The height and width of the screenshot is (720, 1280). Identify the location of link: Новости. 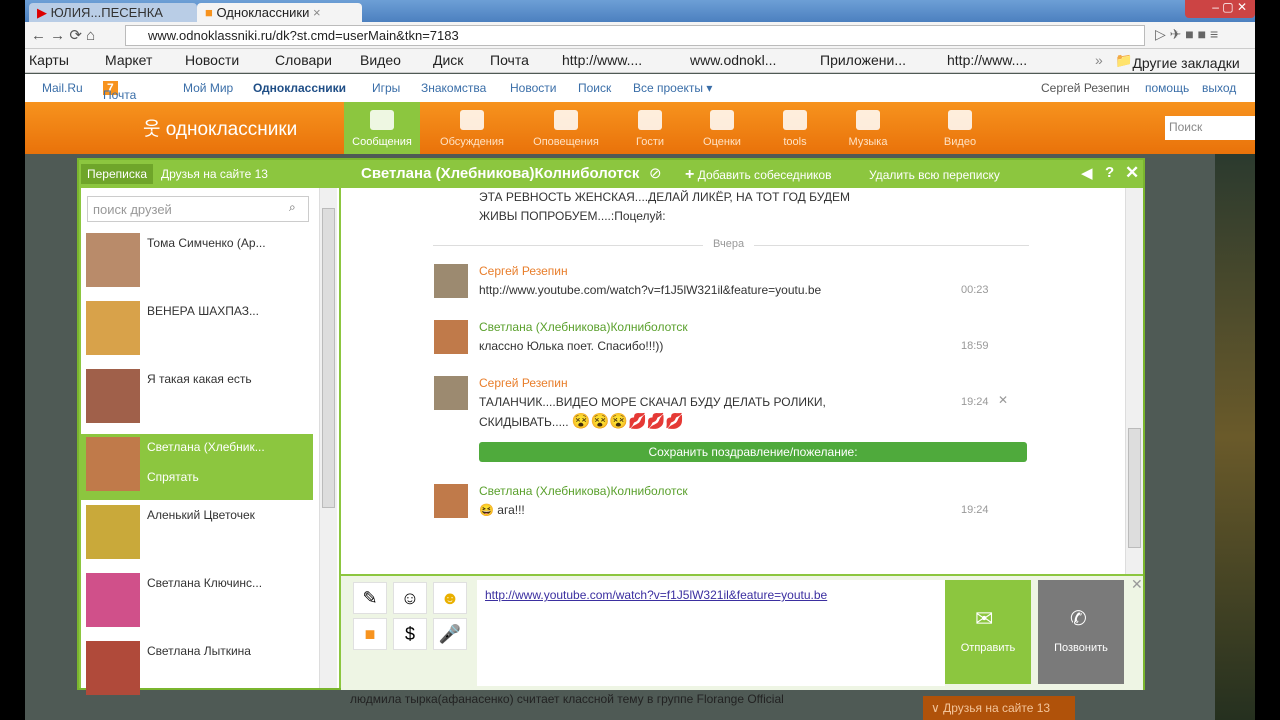
(533, 88).